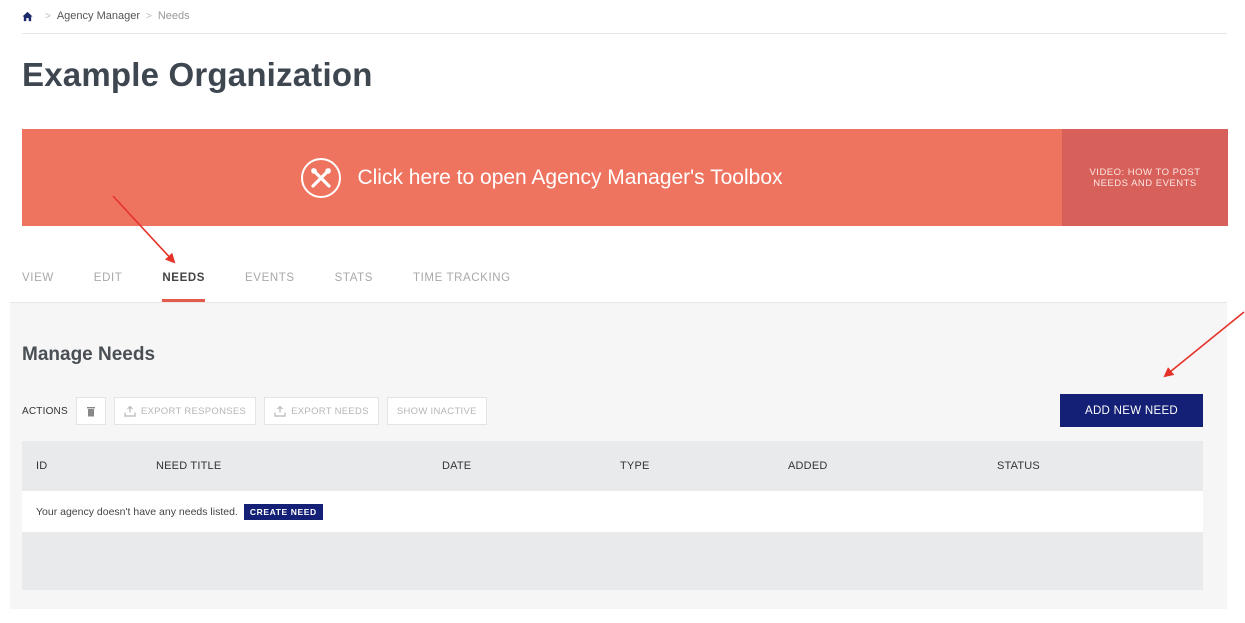 The height and width of the screenshot is (623, 1245). What do you see at coordinates (45, 411) in the screenshot?
I see `actions-label: ACTIONS` at bounding box center [45, 411].